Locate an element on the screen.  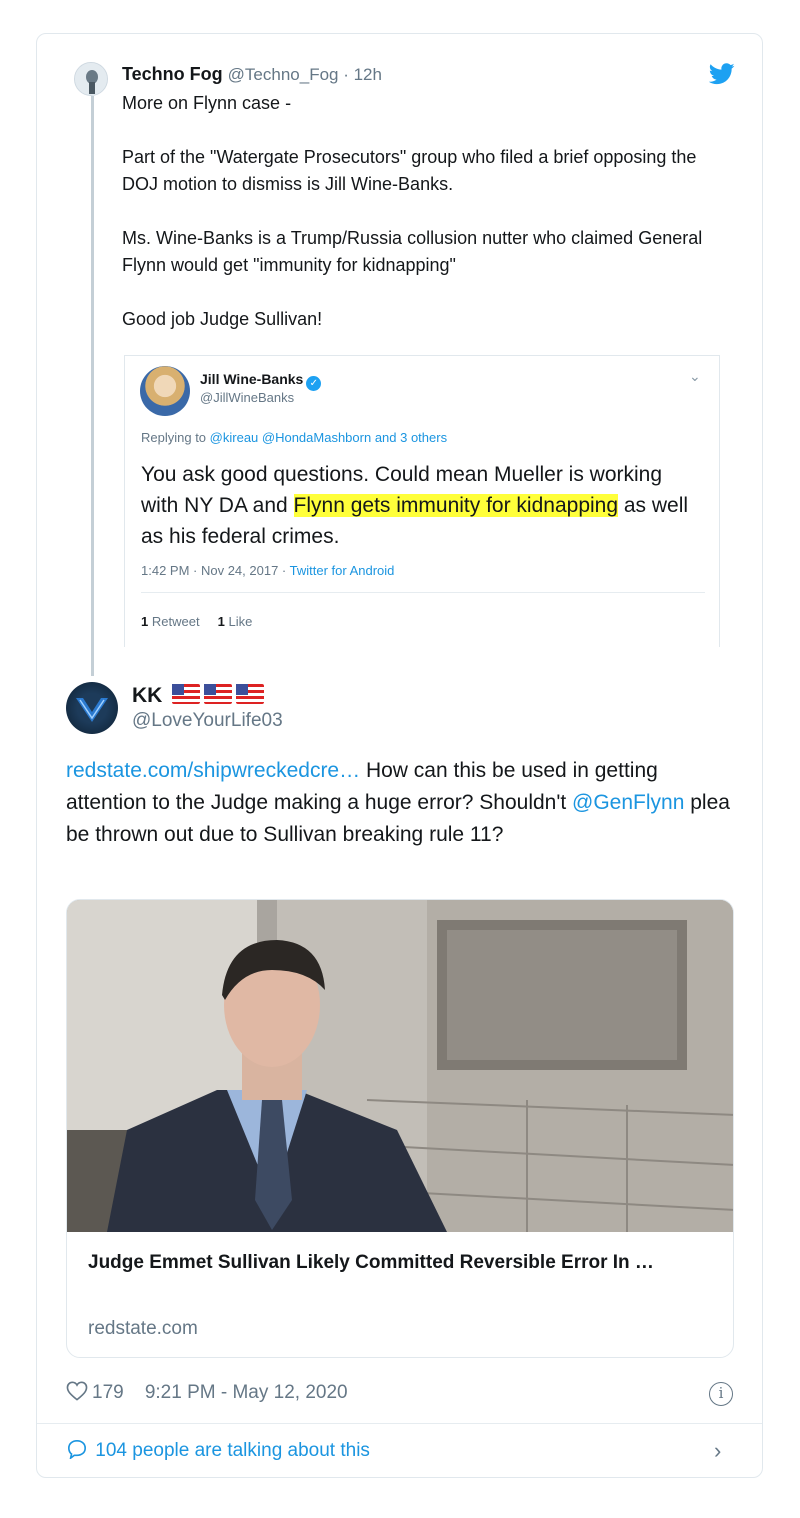
verified-badge-icon: ✓ is located at coordinates (314, 383).